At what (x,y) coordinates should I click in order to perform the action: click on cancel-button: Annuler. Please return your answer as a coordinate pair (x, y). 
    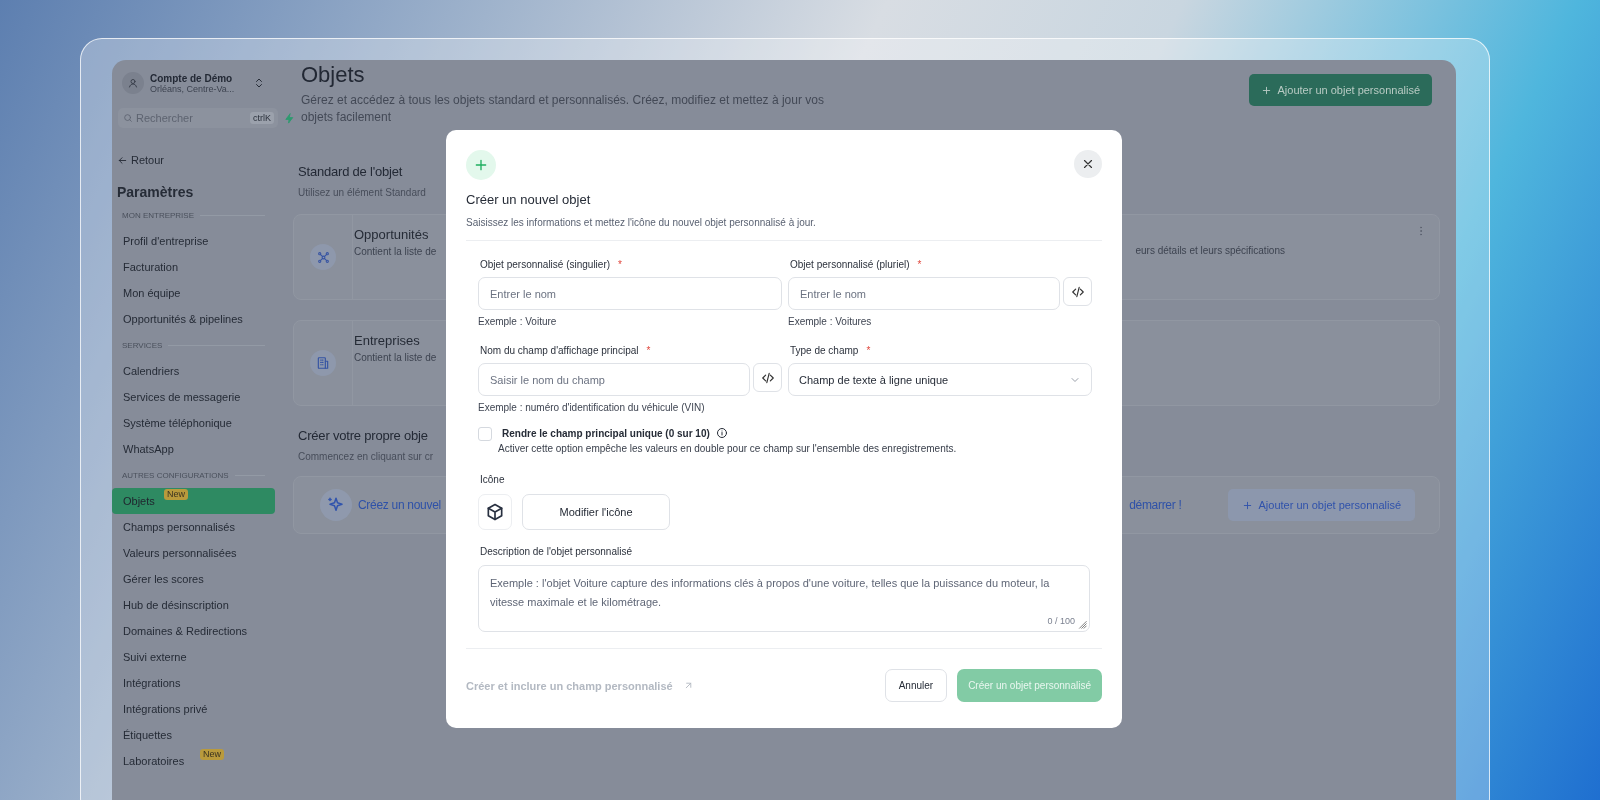
    Looking at the image, I should click on (916, 685).